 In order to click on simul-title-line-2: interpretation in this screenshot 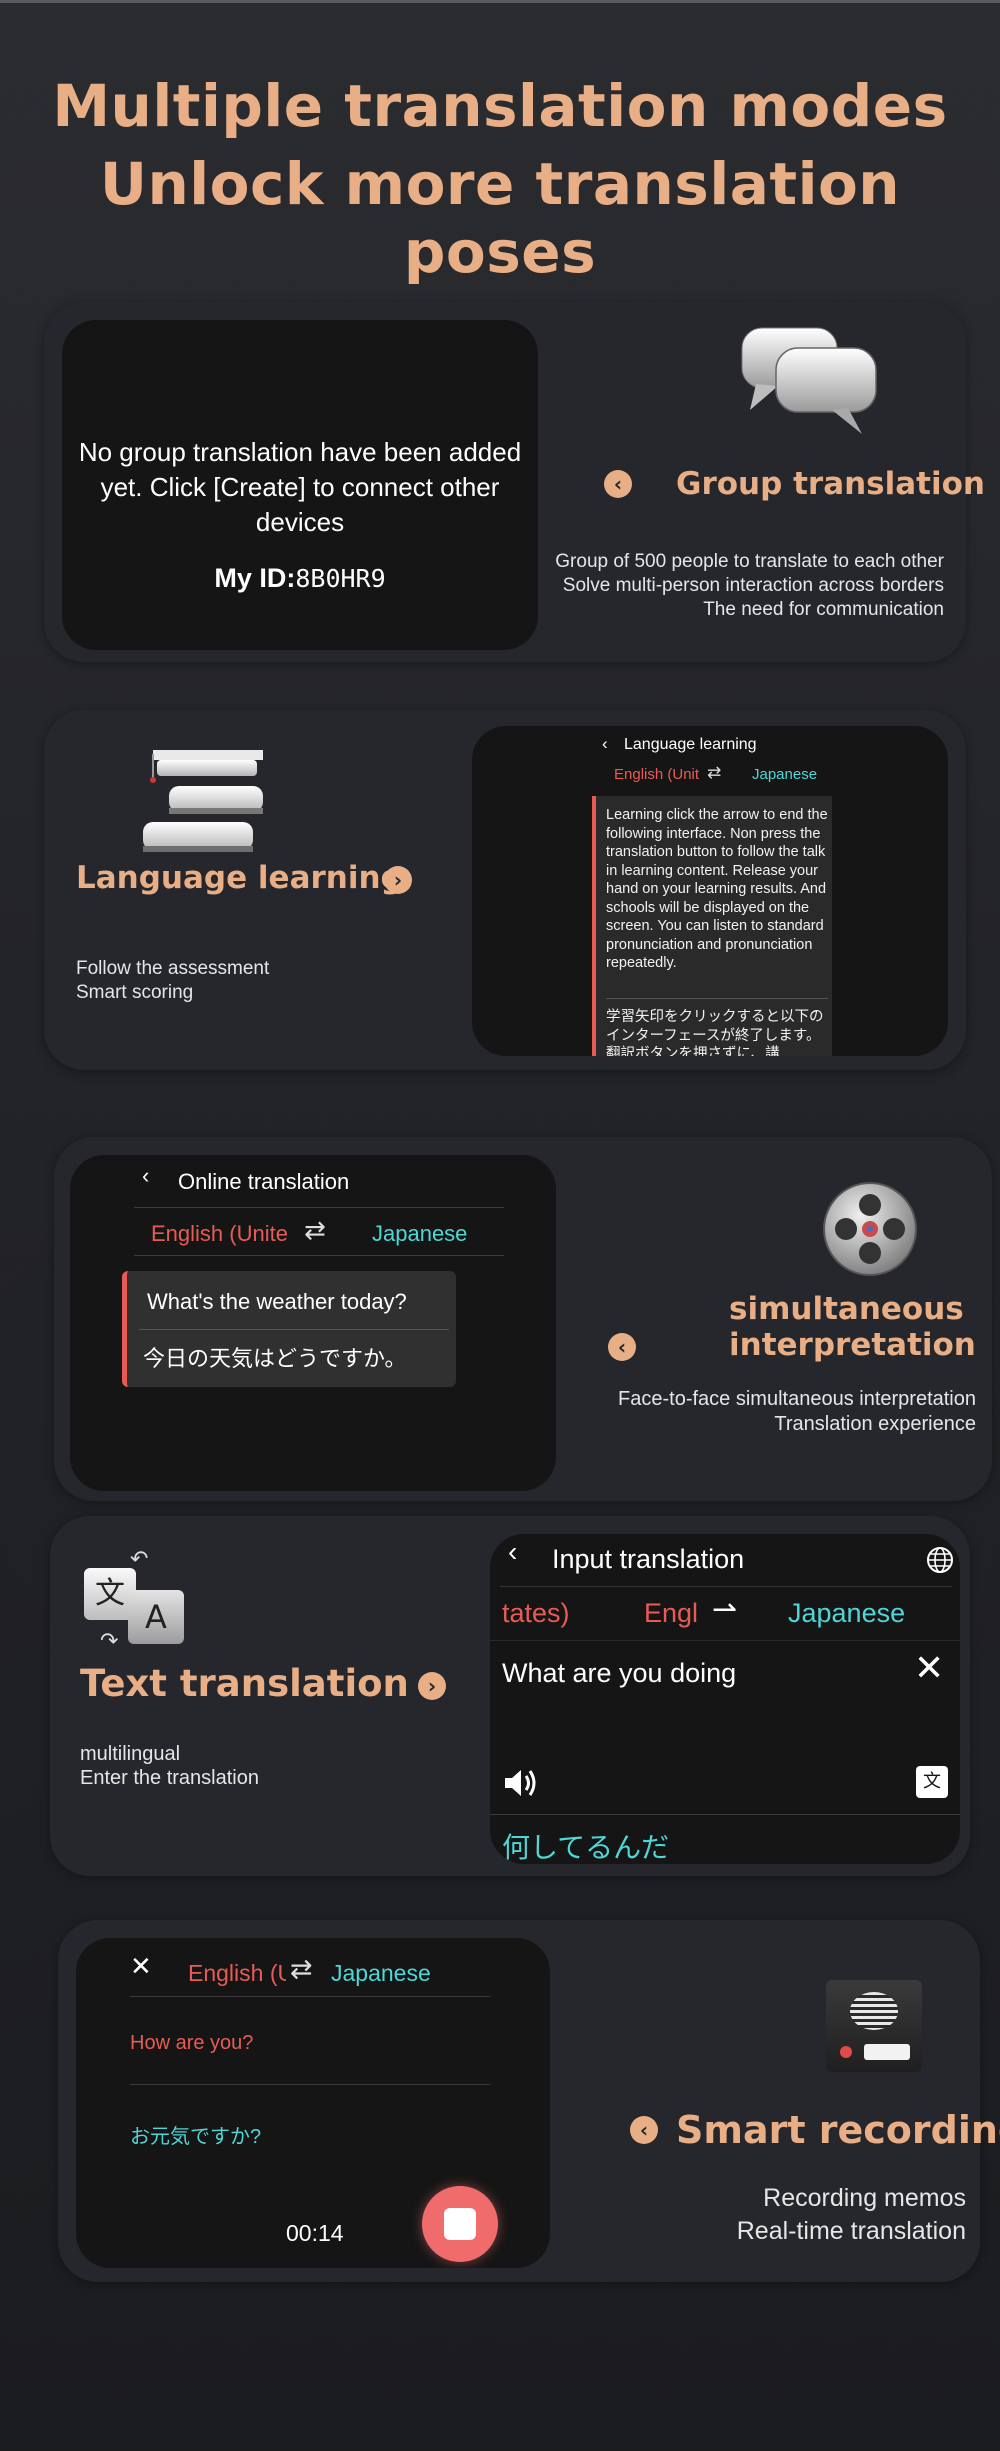, I will do `click(852, 1345)`.